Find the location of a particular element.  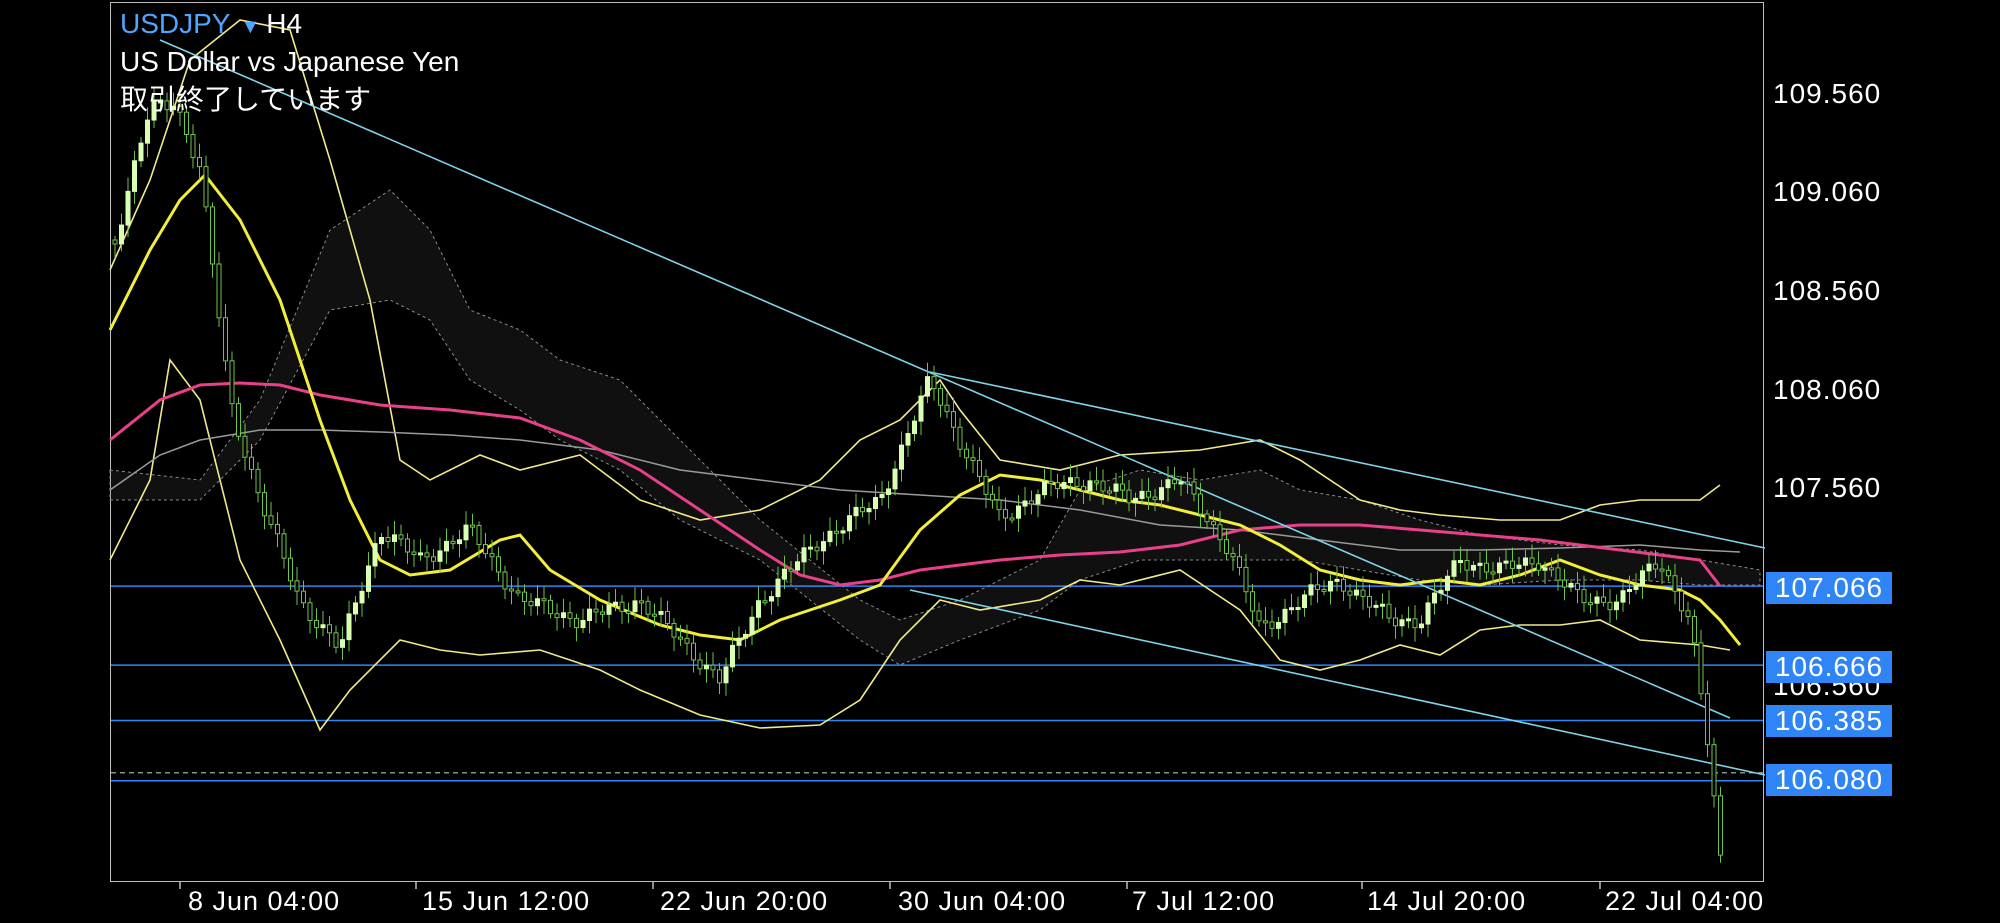

price-level-label: 106.080 is located at coordinates (1829, 780).